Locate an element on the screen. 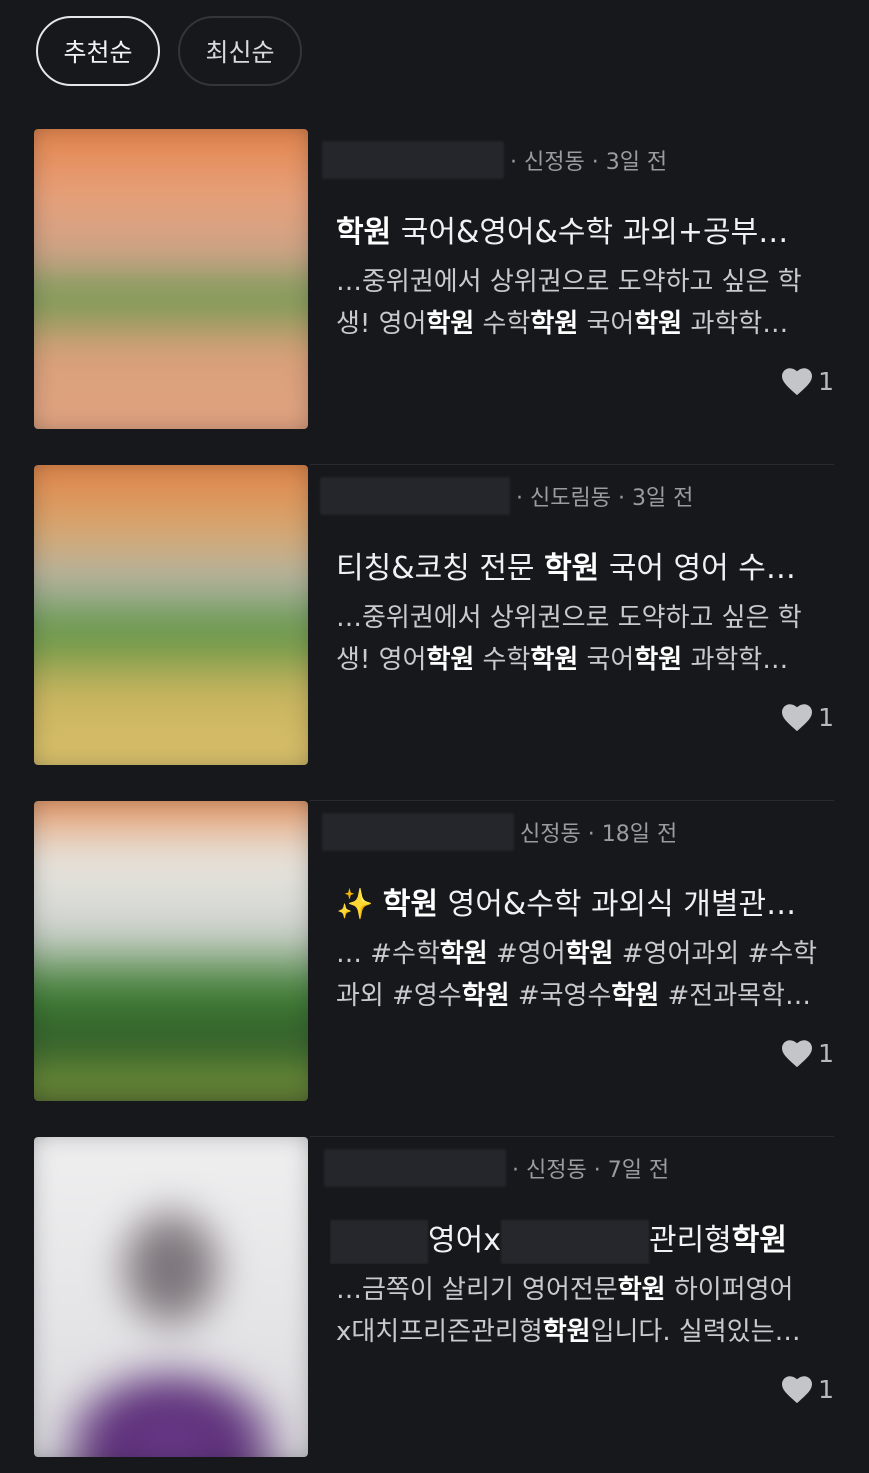  post-meta: · 신정동 · 3일 전 is located at coordinates (494, 160).